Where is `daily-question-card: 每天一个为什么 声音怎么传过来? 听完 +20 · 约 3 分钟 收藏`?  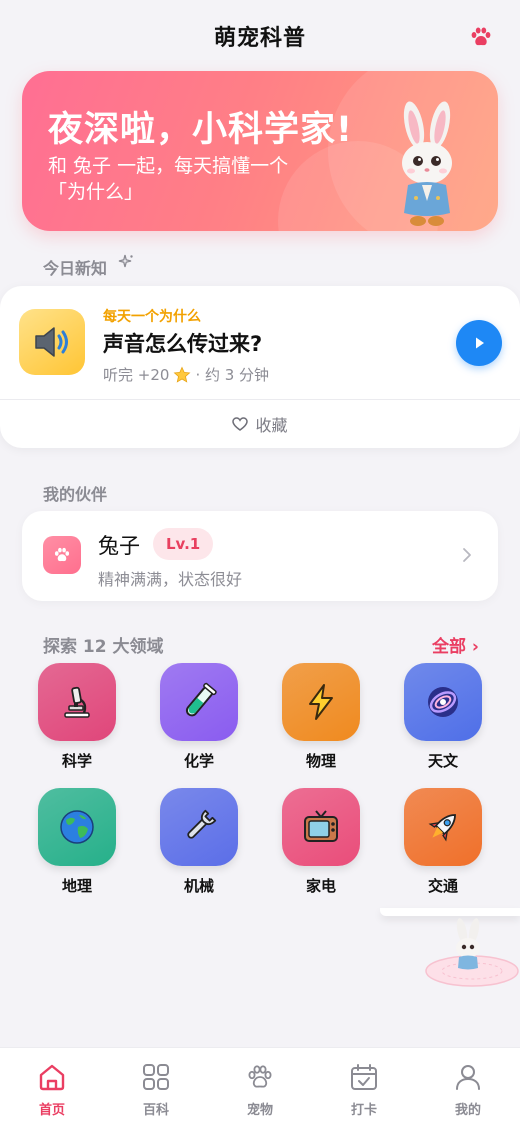 daily-question-card: 每天一个为什么 声音怎么传过来? 听完 +20 · 约 3 分钟 收藏 is located at coordinates (260, 367).